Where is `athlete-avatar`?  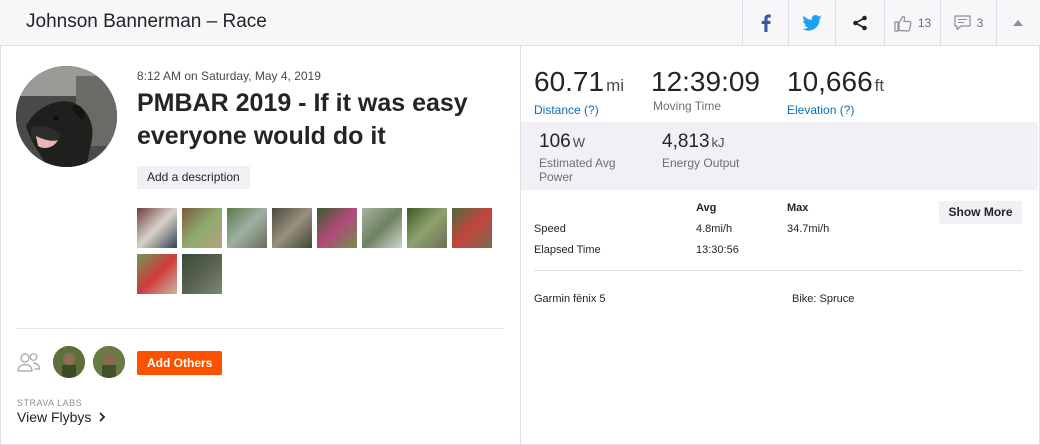
athlete-avatar is located at coordinates (66, 116).